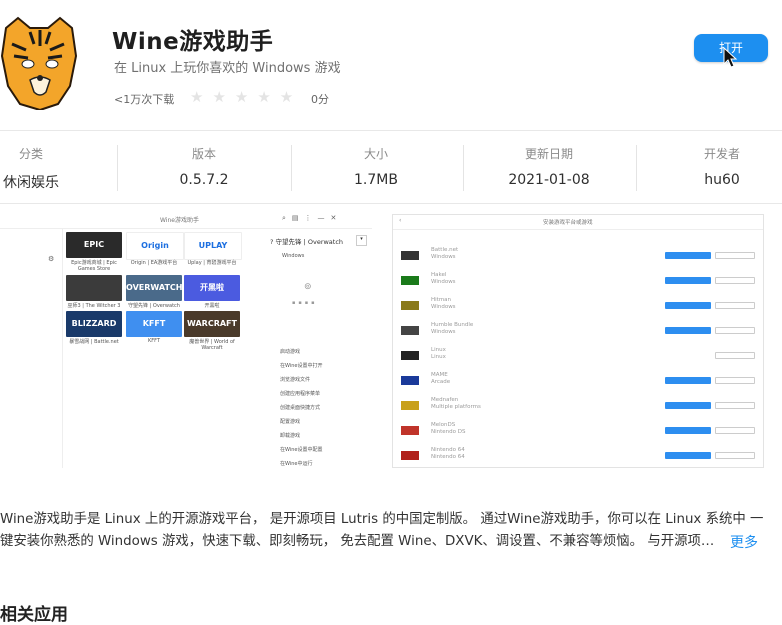 The height and width of the screenshot is (625, 782). What do you see at coordinates (154, 263) in the screenshot?
I see `game-tile-caption: Origin | EA游戏平台` at bounding box center [154, 263].